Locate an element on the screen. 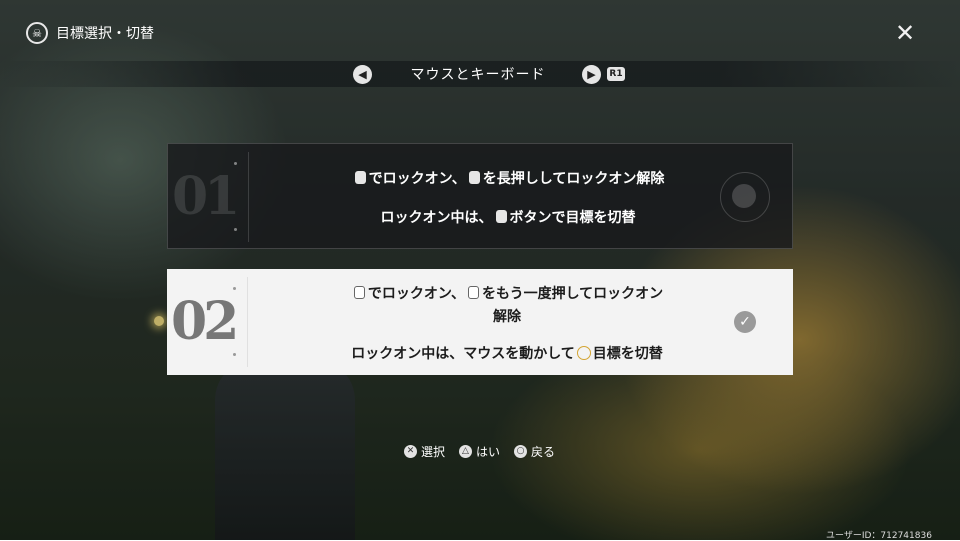 This screenshot has height=541, width=960. option-line-1-wrap: 解除 is located at coordinates (507, 317).